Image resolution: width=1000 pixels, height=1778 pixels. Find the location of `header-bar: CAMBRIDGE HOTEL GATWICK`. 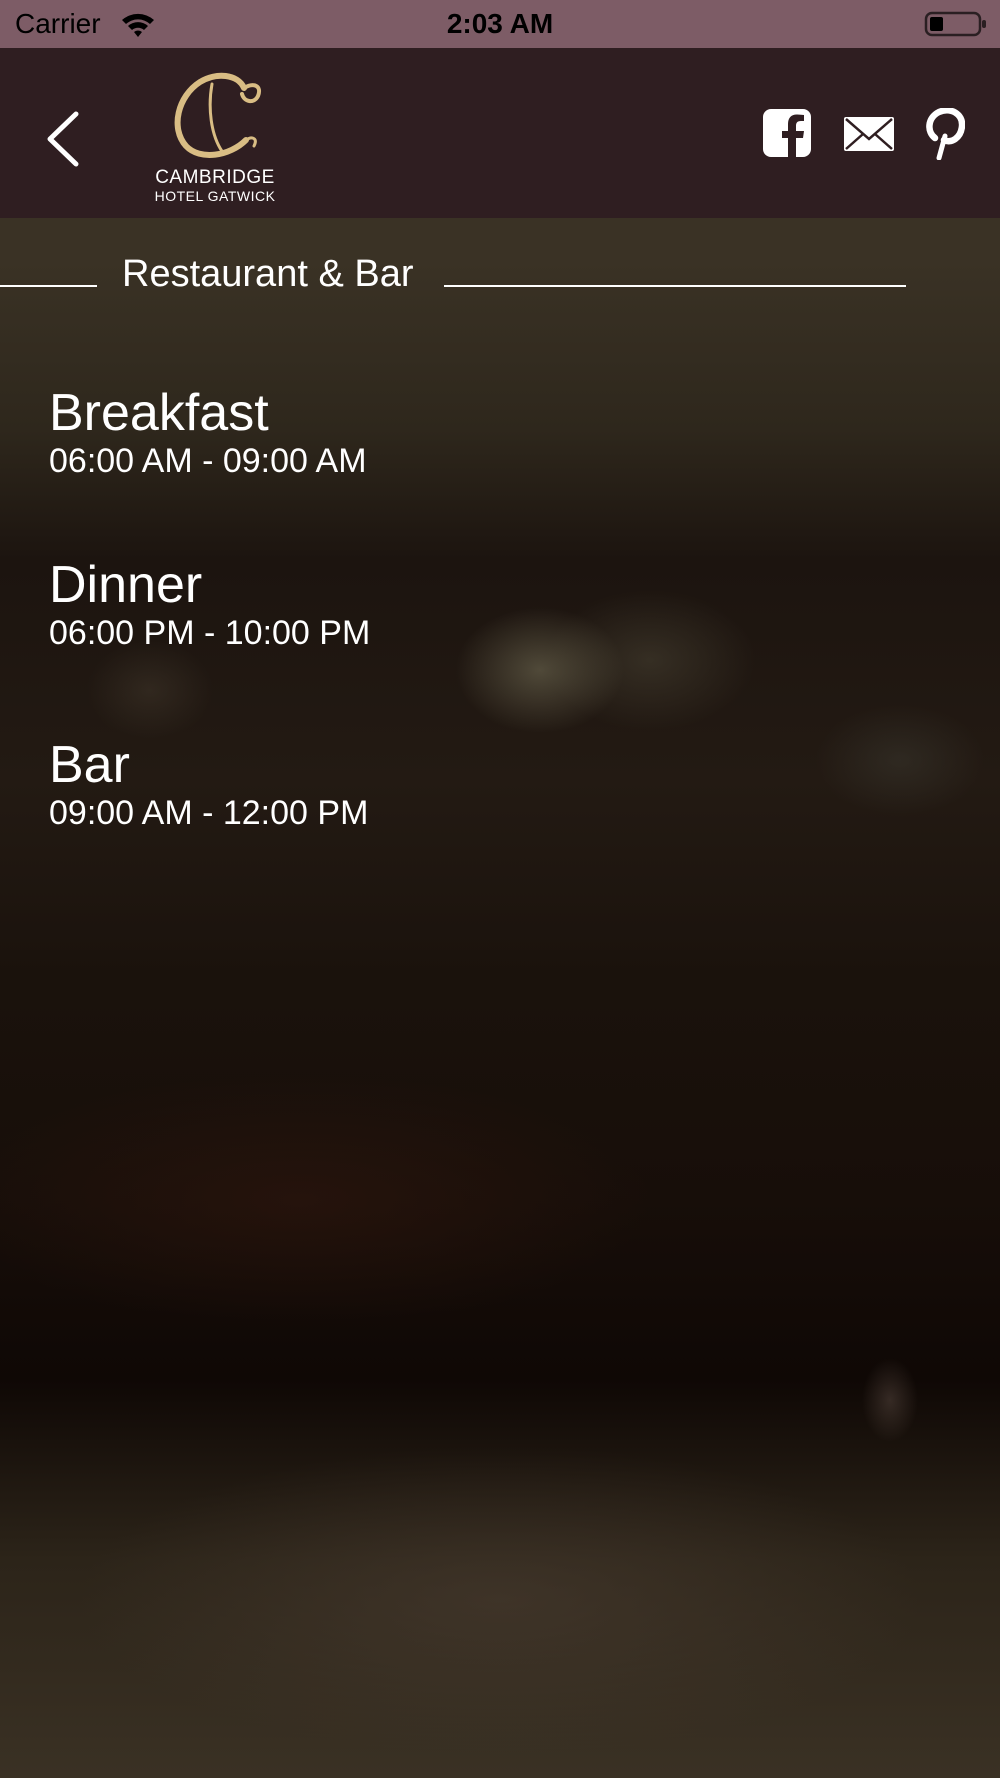

header-bar: CAMBRIDGE HOTEL GATWICK is located at coordinates (500, 133).